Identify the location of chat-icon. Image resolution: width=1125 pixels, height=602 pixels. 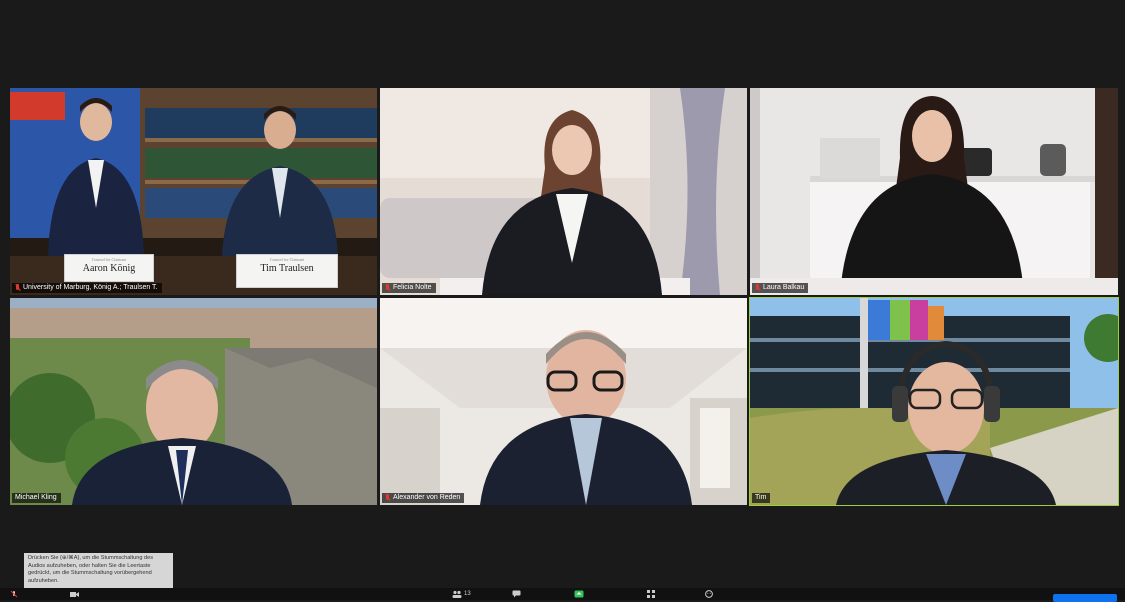
(516, 594).